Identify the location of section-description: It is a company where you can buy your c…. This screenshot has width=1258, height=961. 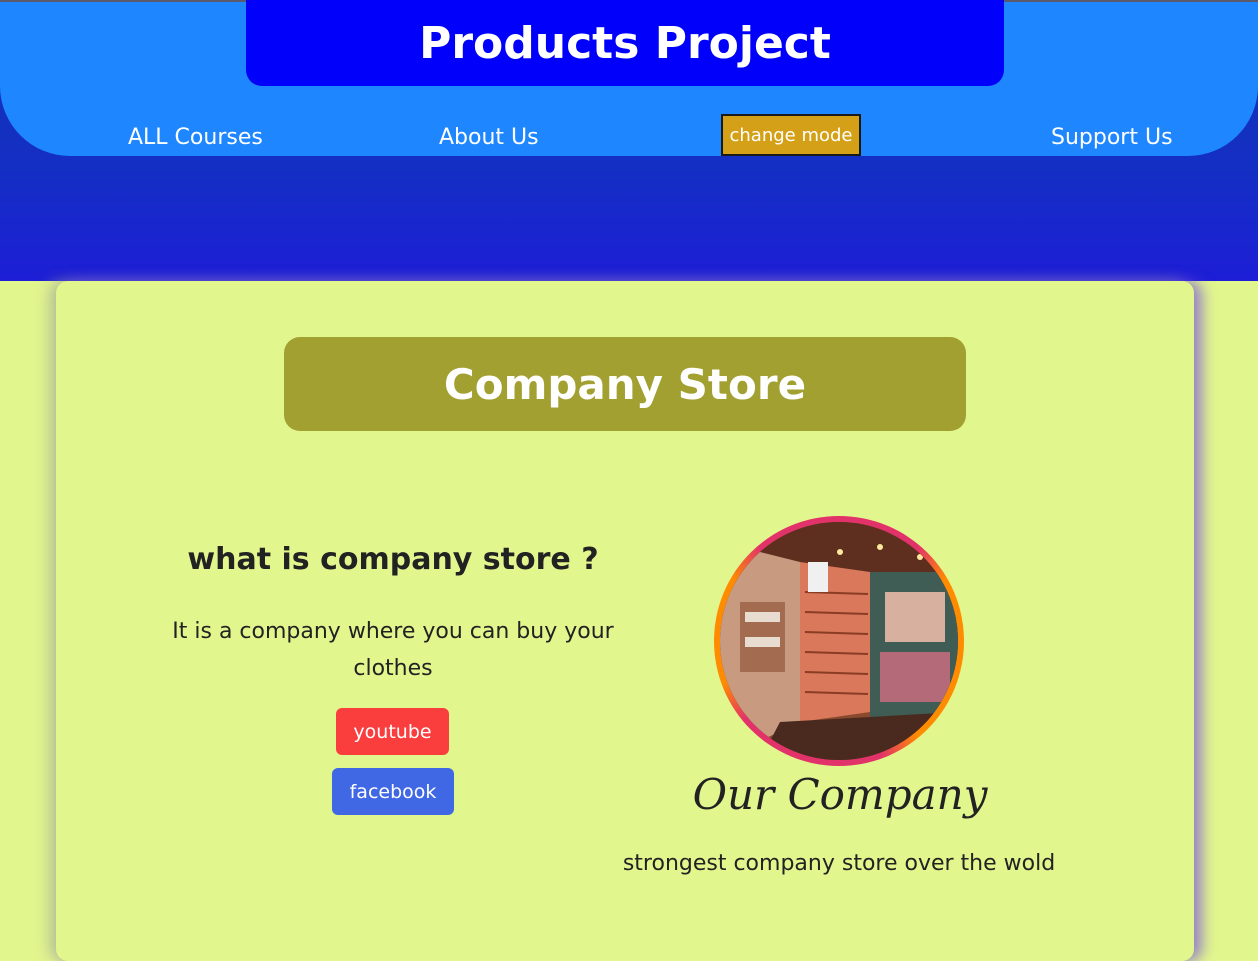
(393, 650).